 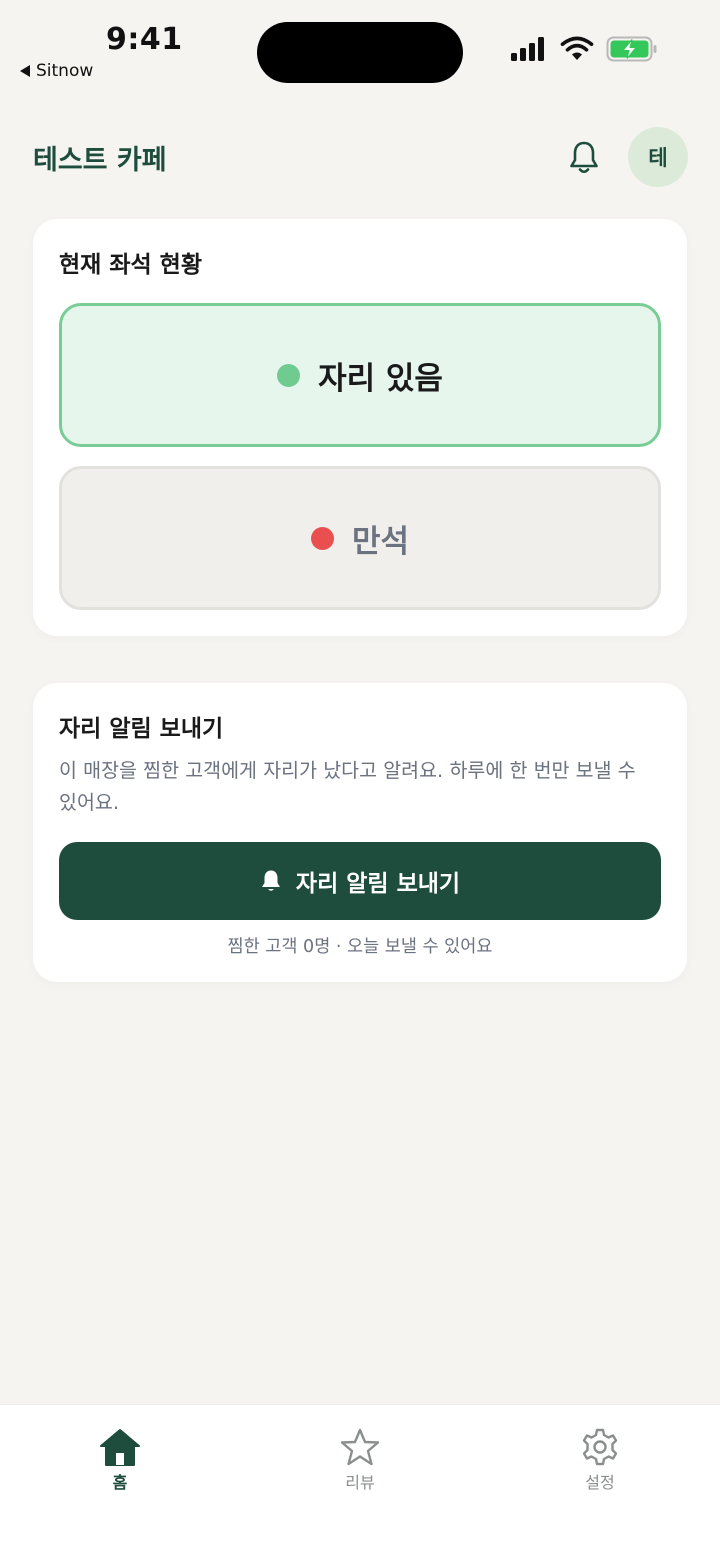 I want to click on avatar-initial: 테, so click(x=658, y=158).